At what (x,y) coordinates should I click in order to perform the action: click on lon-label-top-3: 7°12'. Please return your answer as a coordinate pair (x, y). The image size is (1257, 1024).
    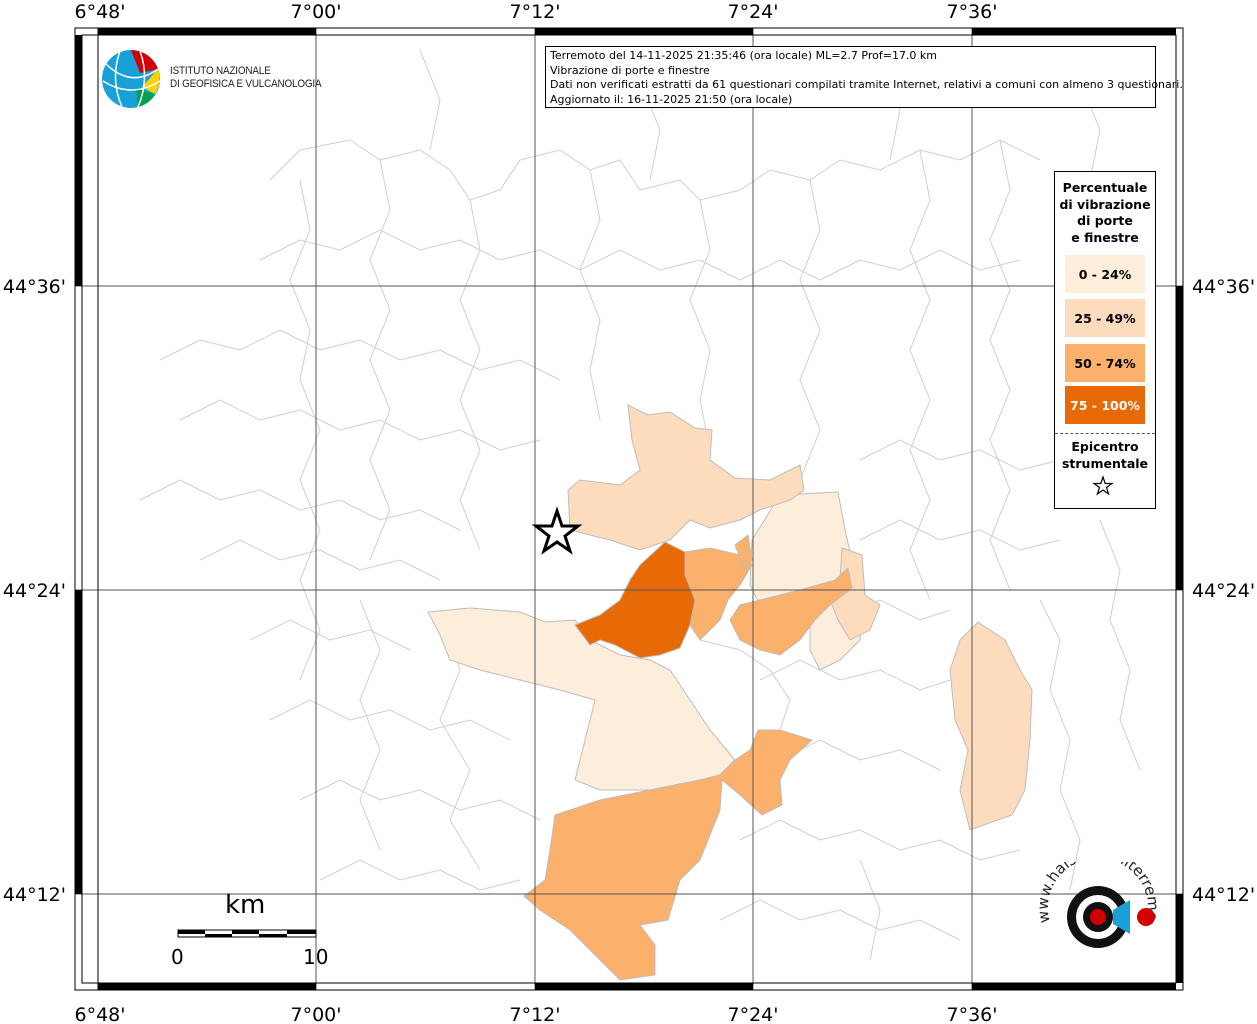
    Looking at the image, I should click on (535, 12).